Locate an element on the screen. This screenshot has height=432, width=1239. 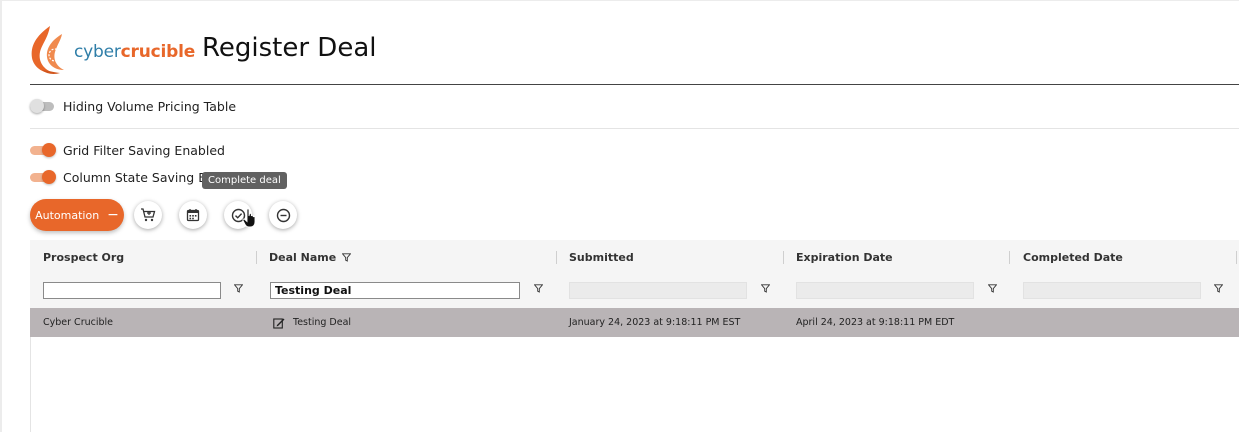
column-header-deal-name: Deal Name is located at coordinates (310, 257).